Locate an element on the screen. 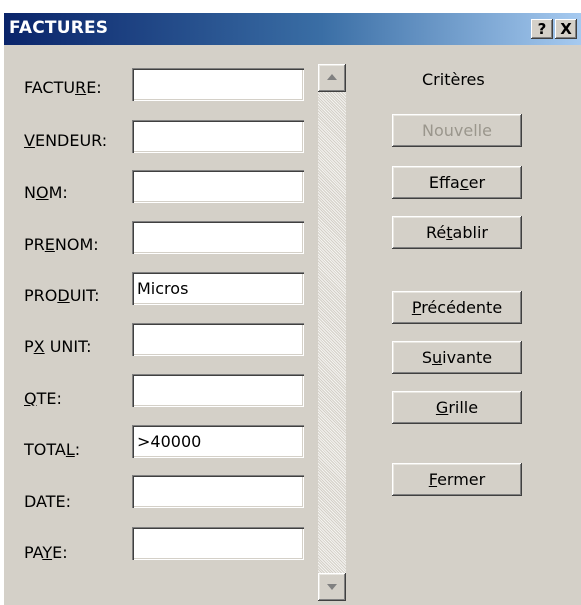  record-scrollbar is located at coordinates (332, 332).